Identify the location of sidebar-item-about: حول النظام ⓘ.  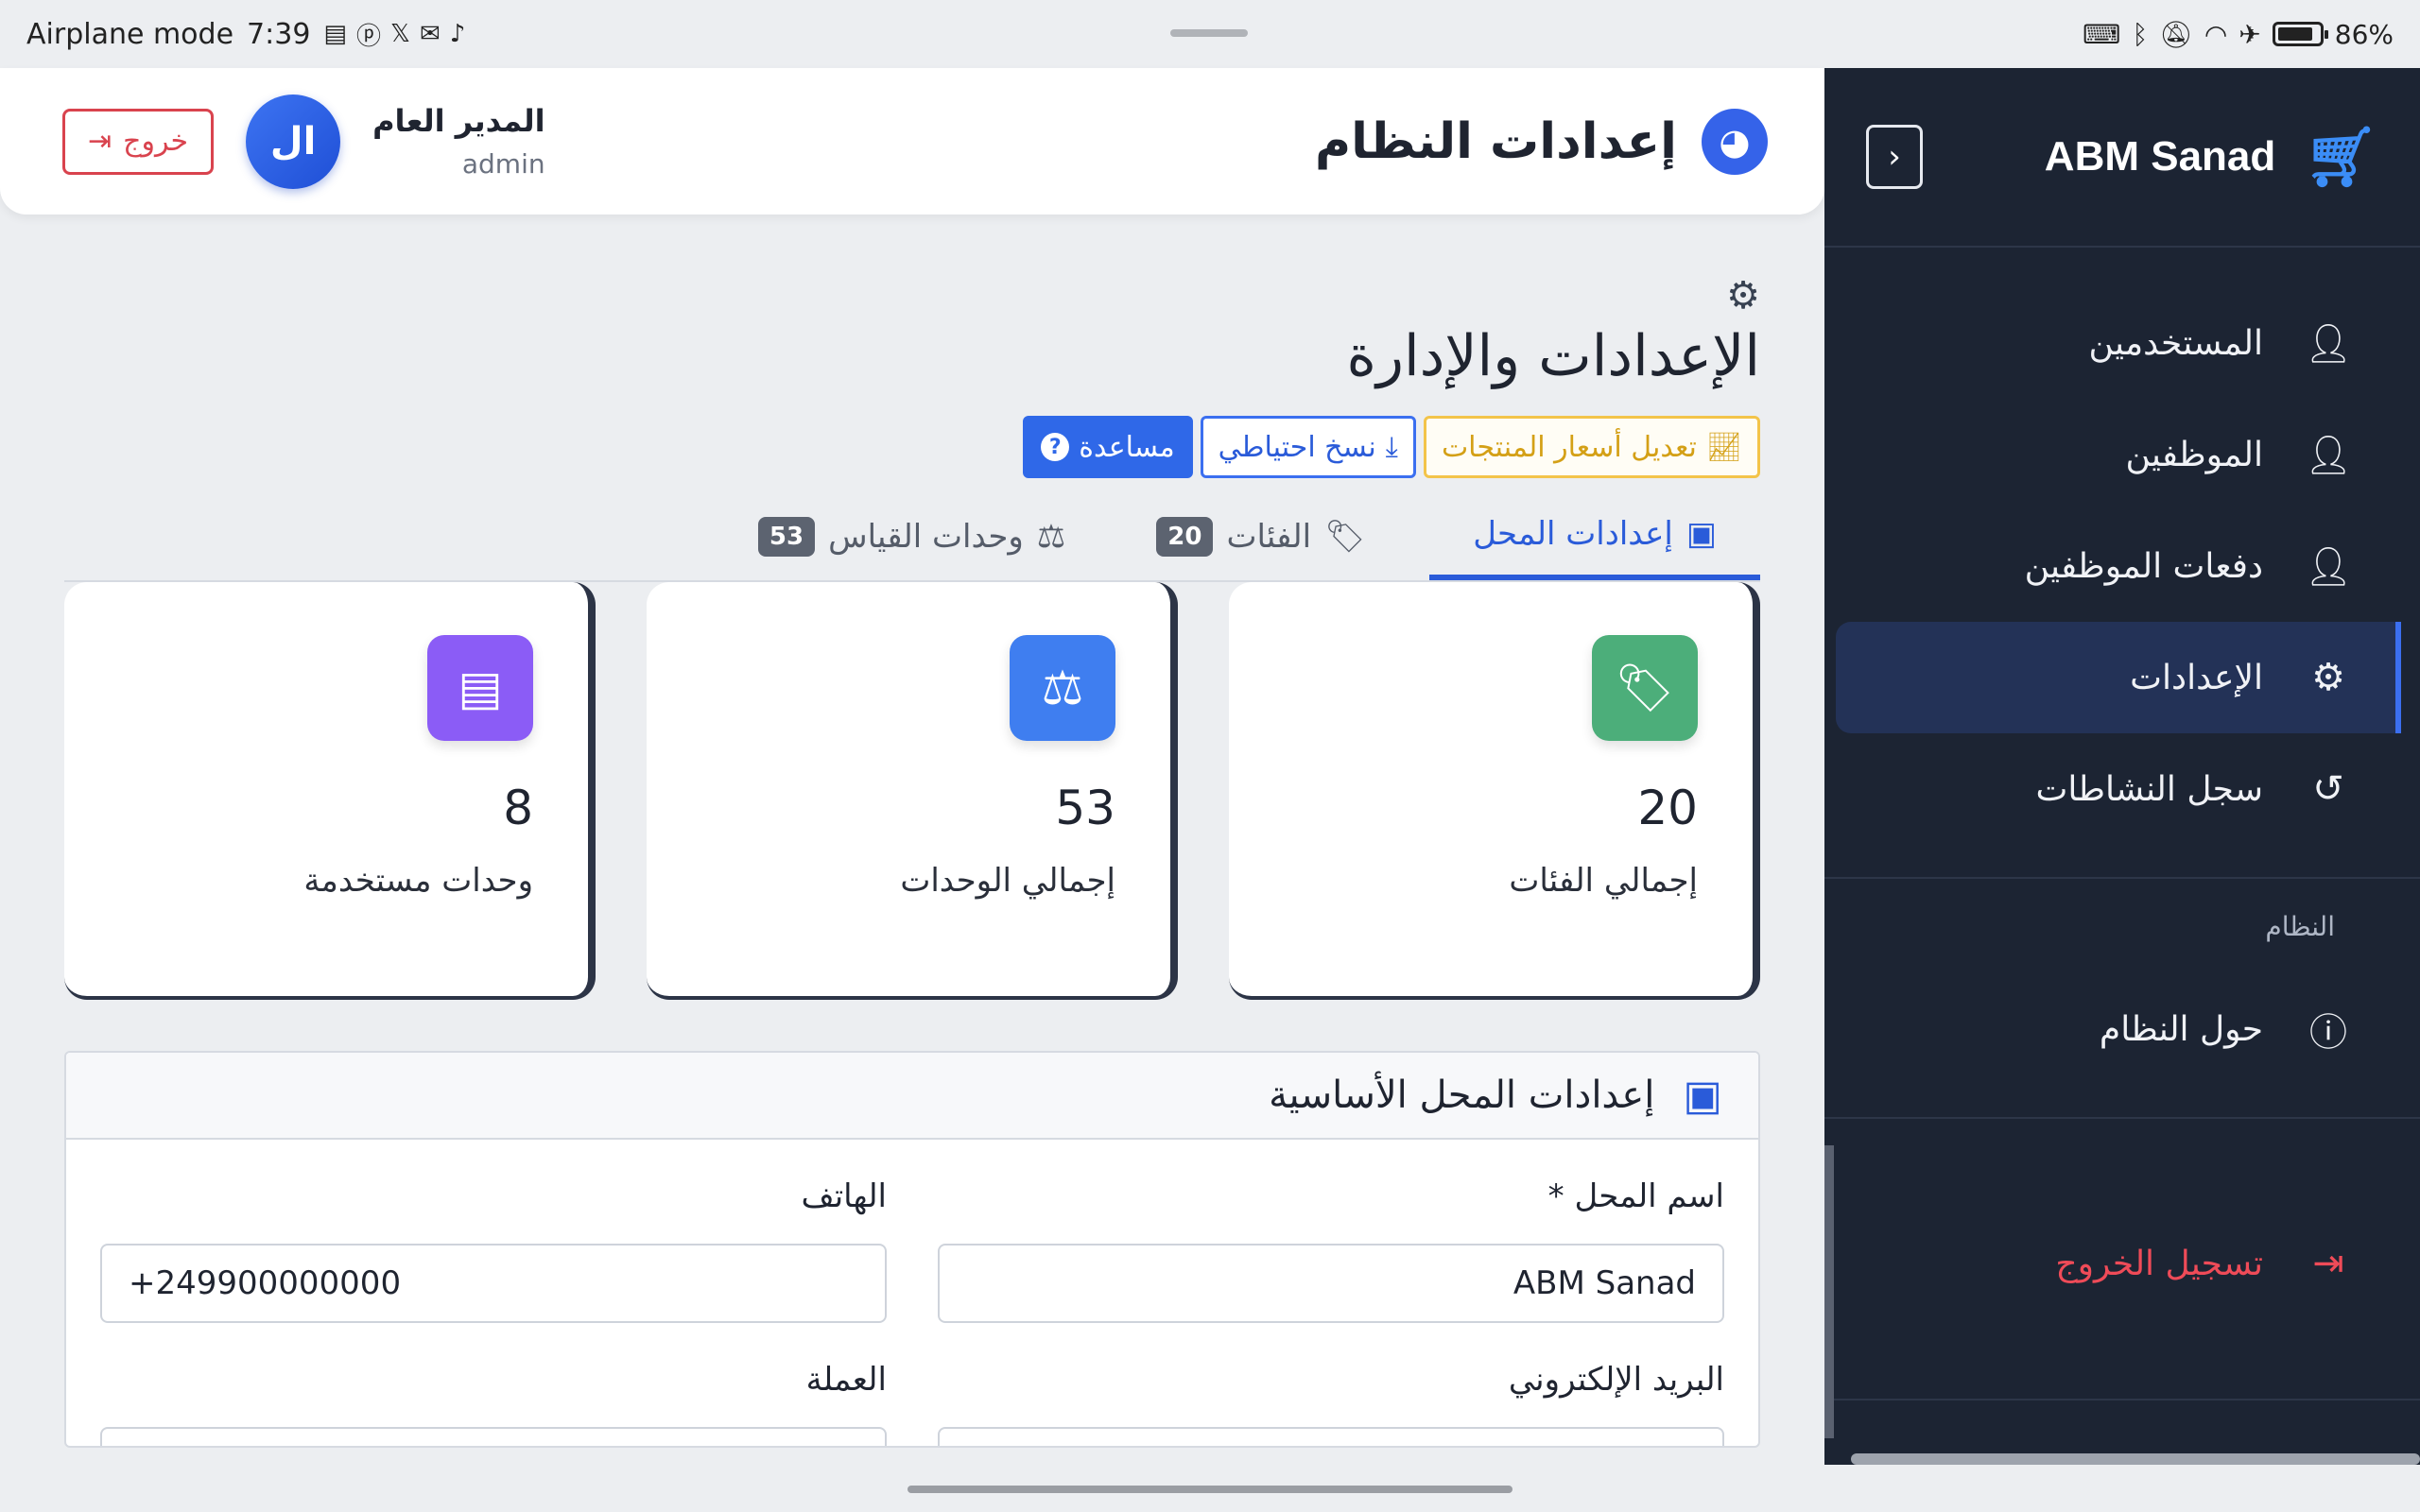
(2122, 1029).